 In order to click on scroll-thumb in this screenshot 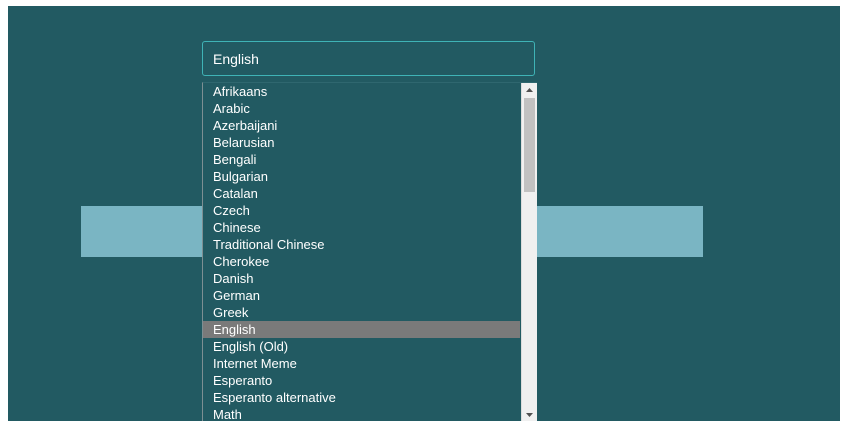, I will do `click(529, 145)`.